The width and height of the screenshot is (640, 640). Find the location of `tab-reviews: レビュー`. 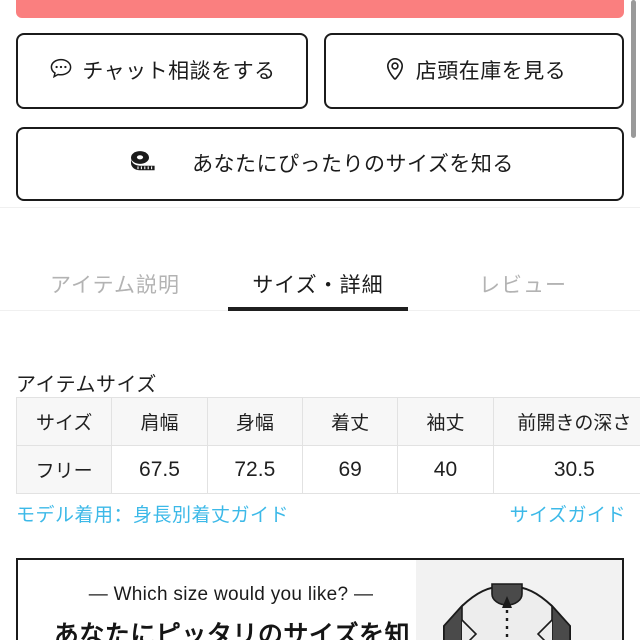

tab-reviews: レビュー is located at coordinates (523, 283).